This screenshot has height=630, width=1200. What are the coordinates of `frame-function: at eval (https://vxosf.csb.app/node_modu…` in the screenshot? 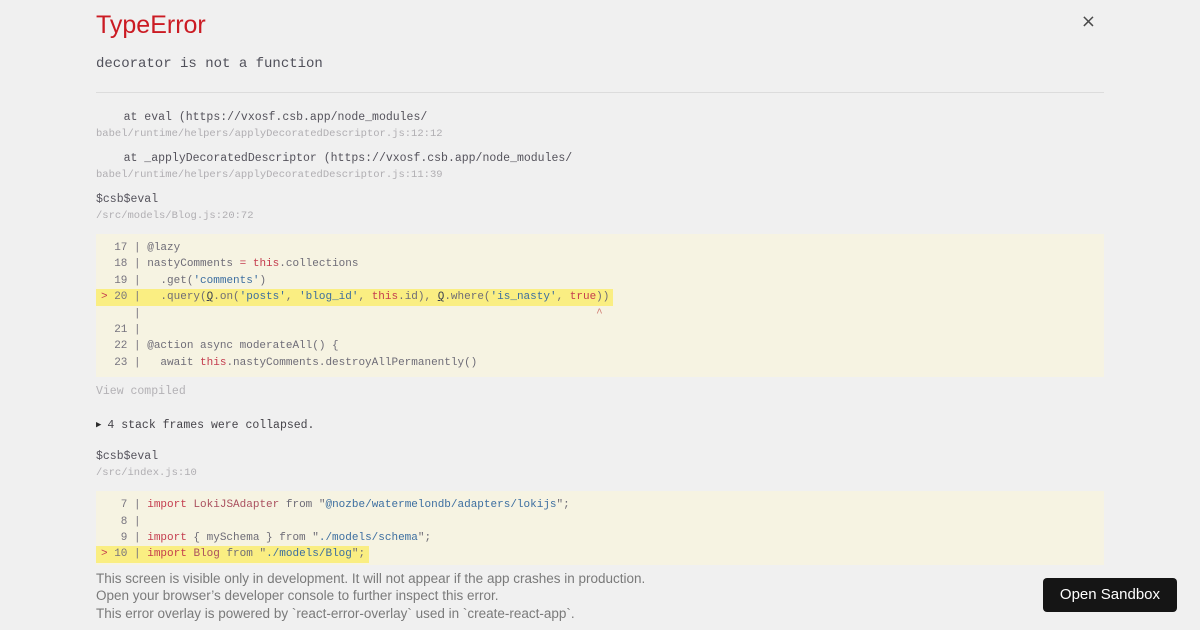 It's located at (262, 117).